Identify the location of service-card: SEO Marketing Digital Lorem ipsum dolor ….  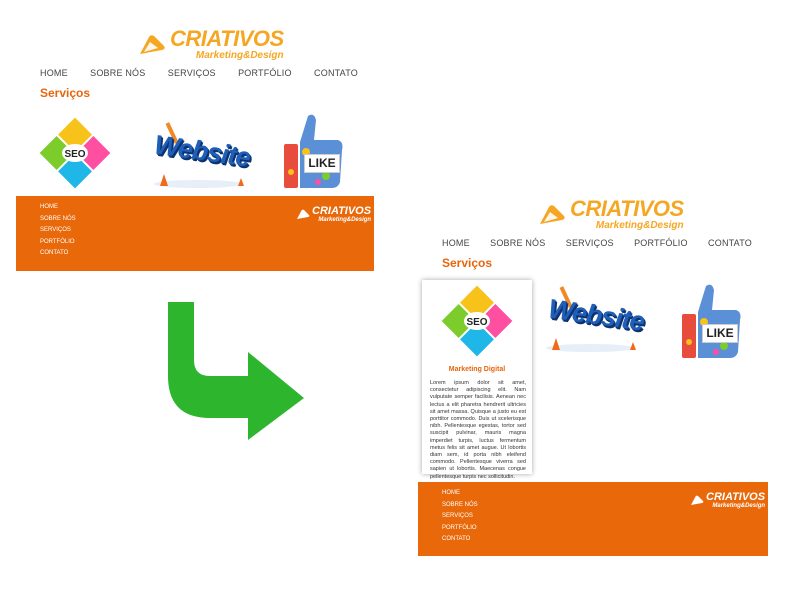
(477, 380).